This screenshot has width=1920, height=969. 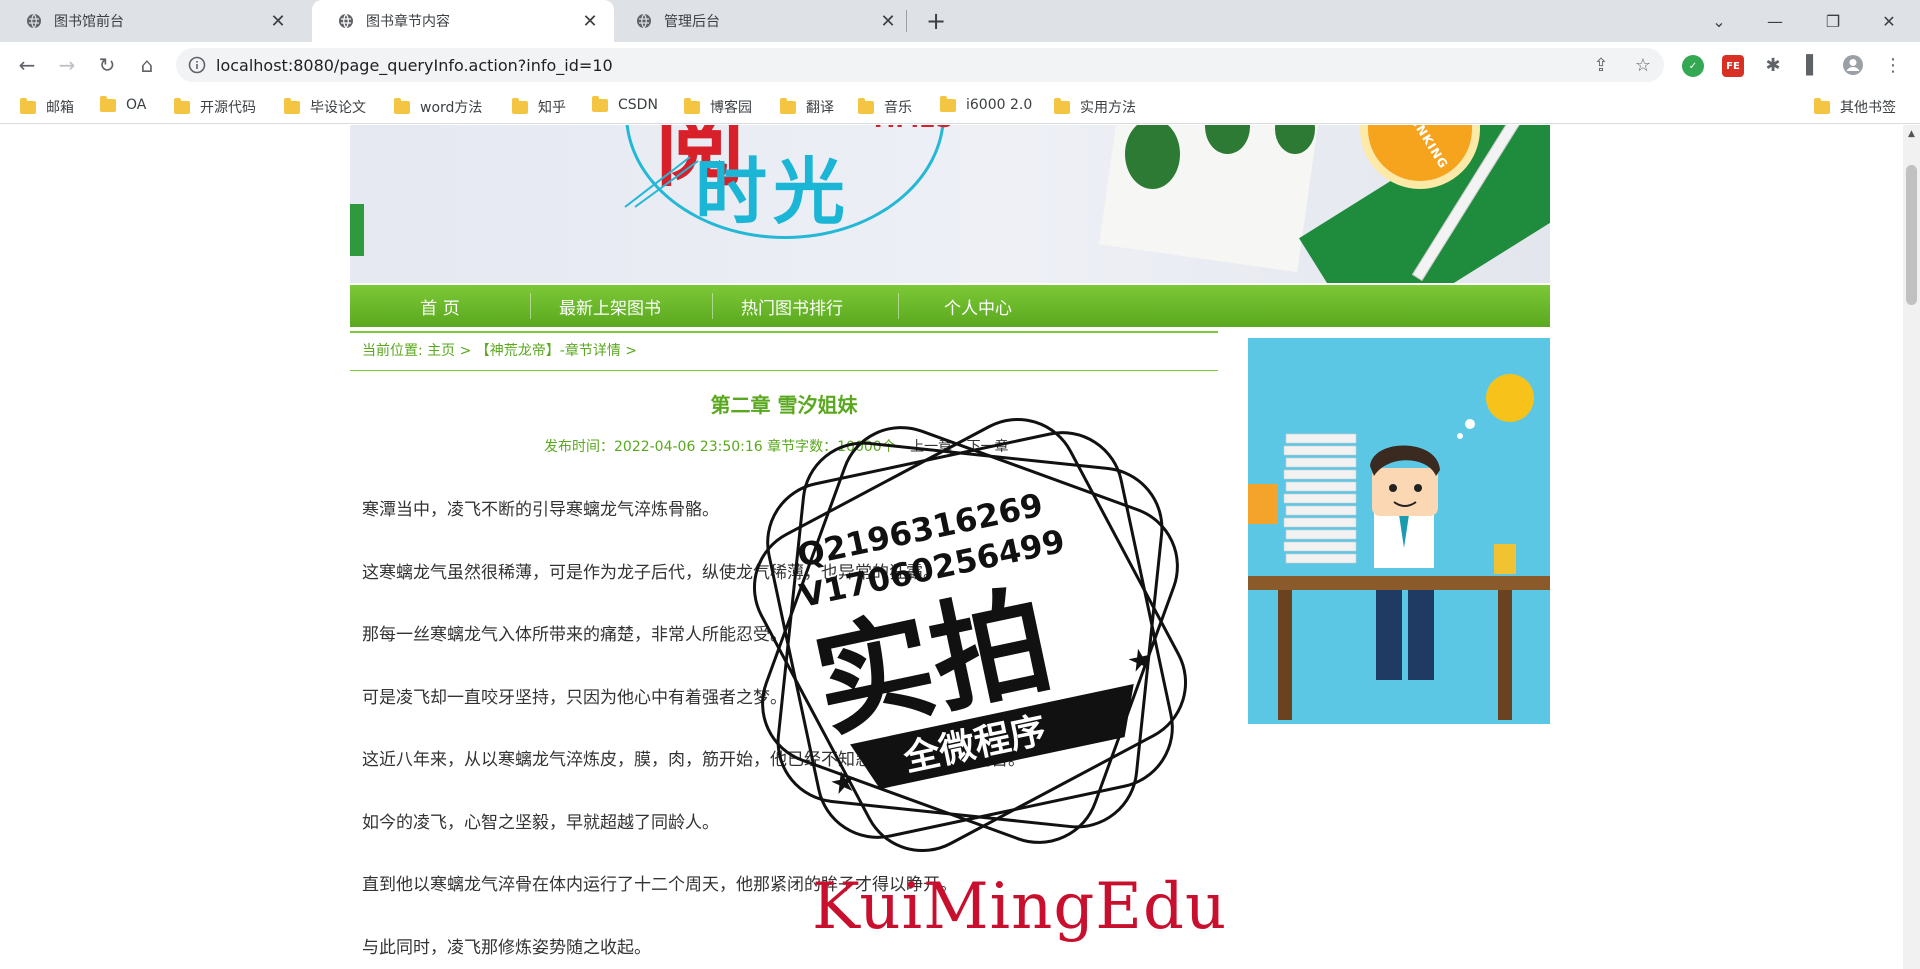 What do you see at coordinates (661, 182) in the screenshot?
I see `banner-stroke-decoration` at bounding box center [661, 182].